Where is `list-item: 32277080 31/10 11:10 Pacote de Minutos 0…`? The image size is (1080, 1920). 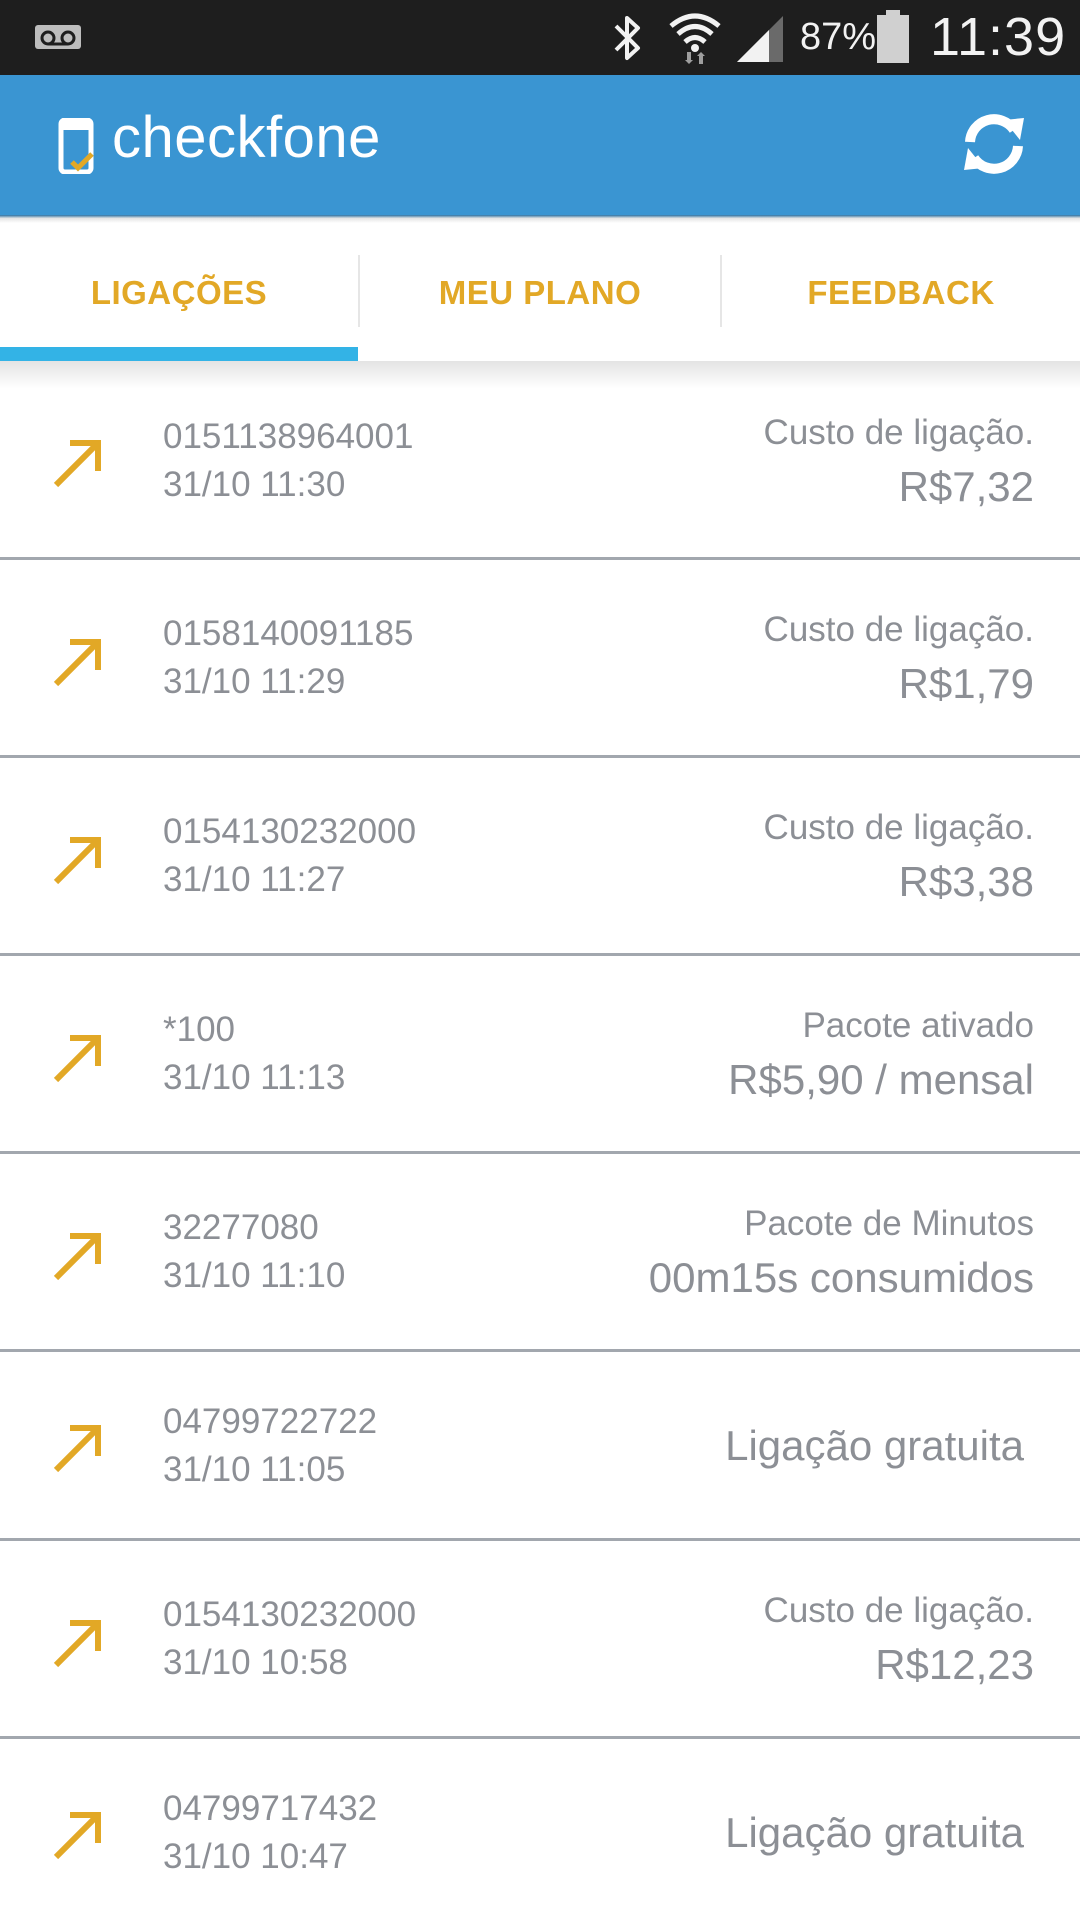 list-item: 32277080 31/10 11:10 Pacote de Minutos 0… is located at coordinates (540, 1253).